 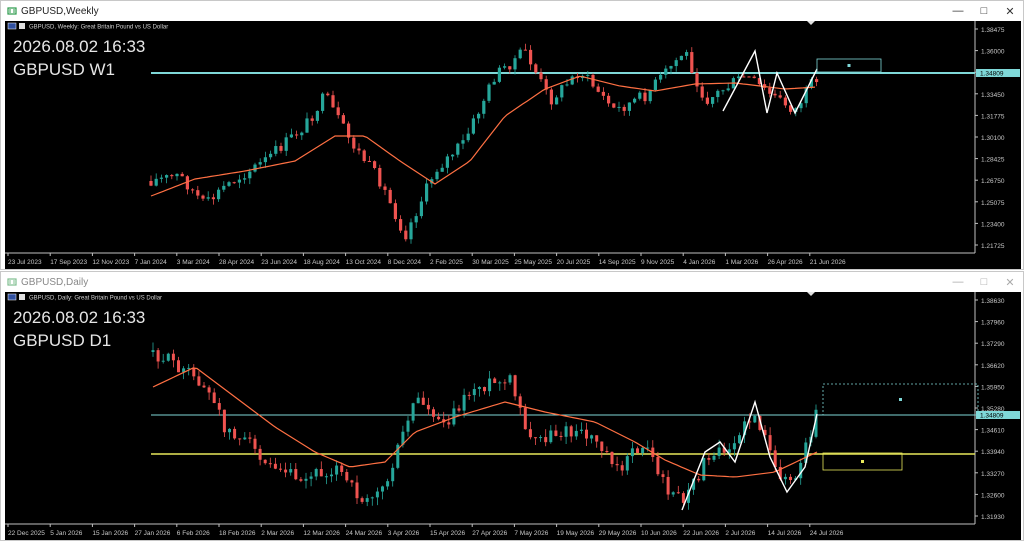 I want to click on time-axis-label: 21 Jun 2026, so click(x=828, y=262).